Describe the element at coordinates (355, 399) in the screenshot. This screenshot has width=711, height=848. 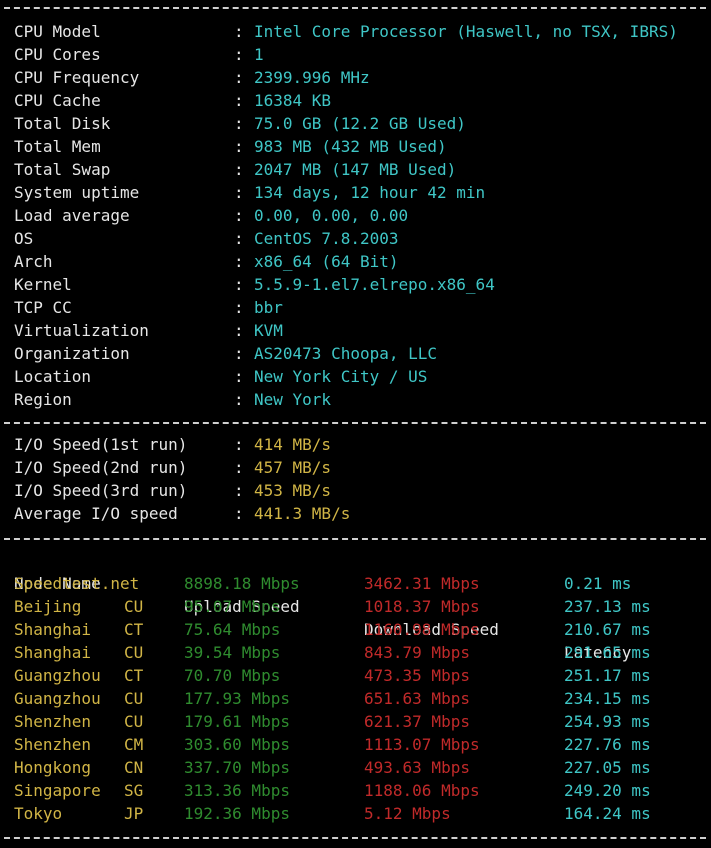
I see `sysinfo-row: Region: New York` at that location.